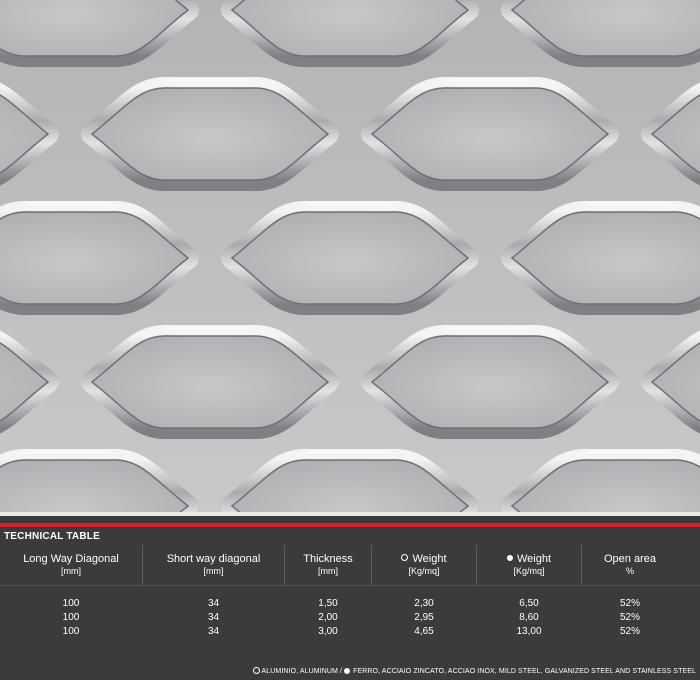 The height and width of the screenshot is (680, 700). What do you see at coordinates (529, 603) in the screenshot?
I see `cell-weight-steel: 6,50` at bounding box center [529, 603].